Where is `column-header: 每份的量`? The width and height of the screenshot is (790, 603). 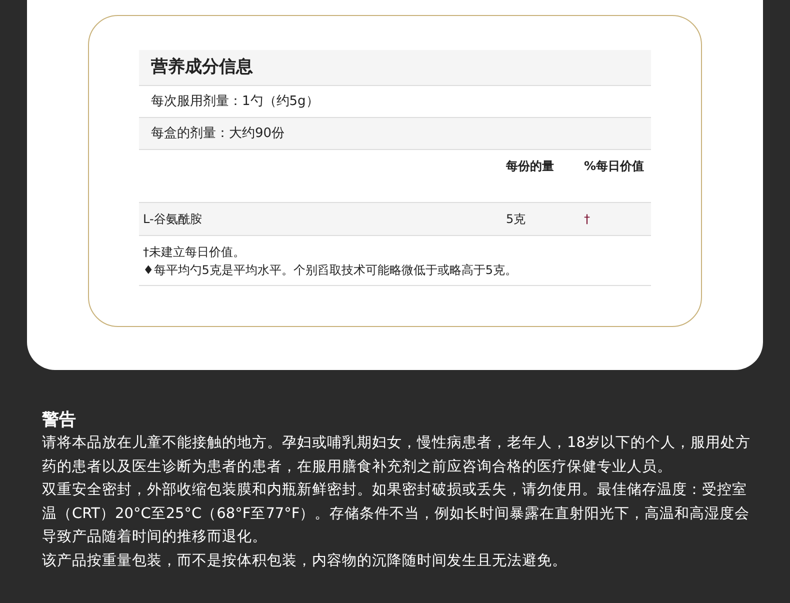
column-header: 每份的量 is located at coordinates (530, 166).